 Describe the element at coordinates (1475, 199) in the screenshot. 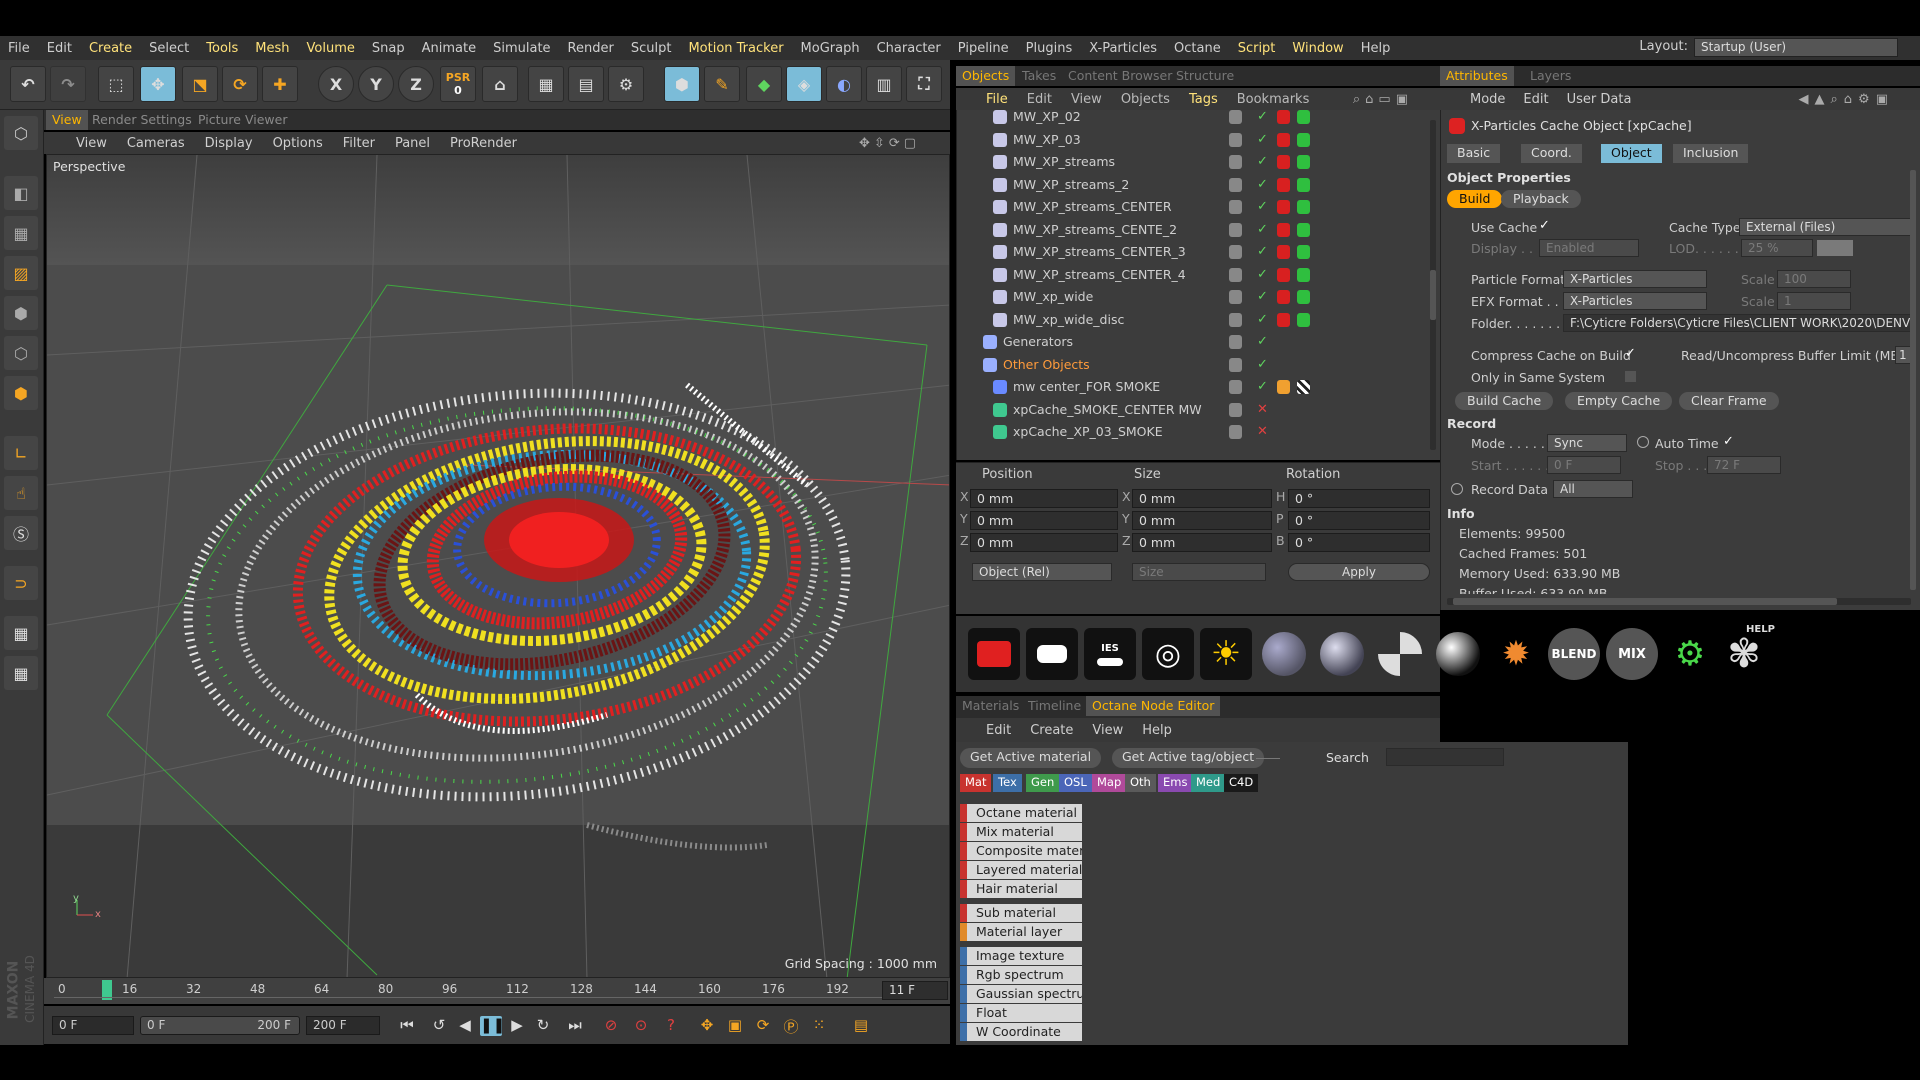

I see `build-tab: Build` at that location.